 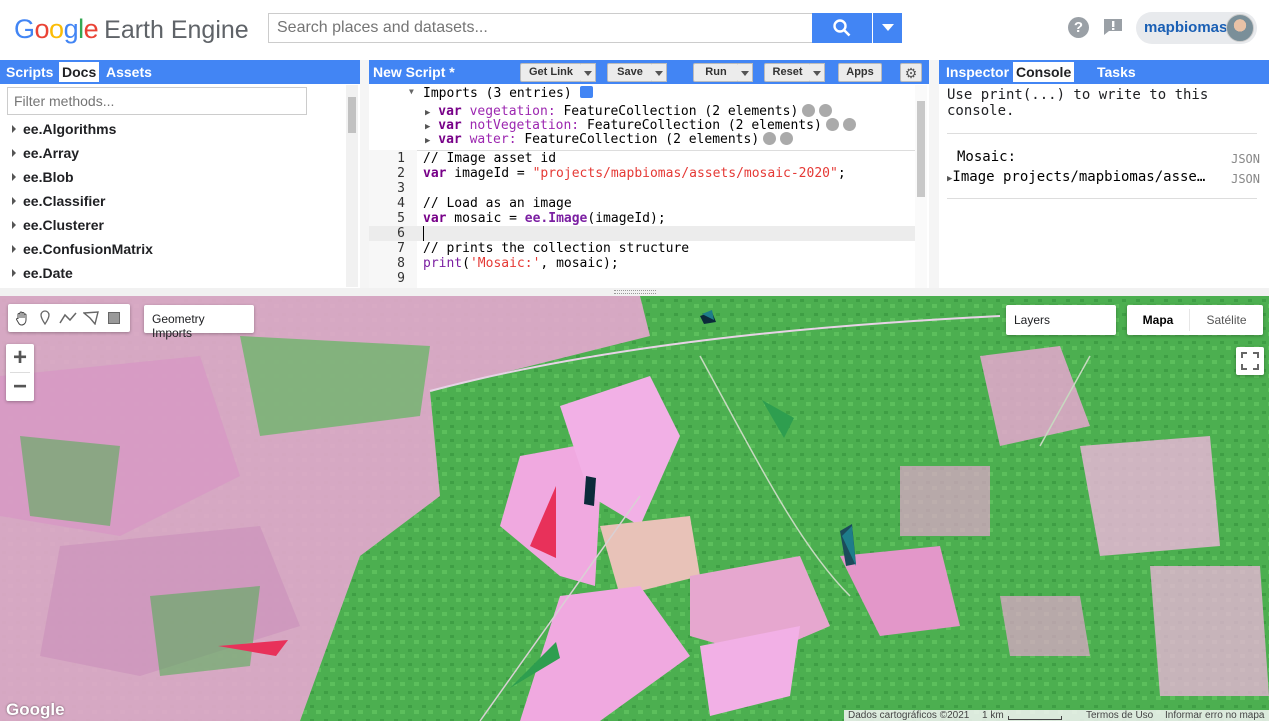 What do you see at coordinates (352, 115) in the screenshot?
I see `docs-scroll-thumb` at bounding box center [352, 115].